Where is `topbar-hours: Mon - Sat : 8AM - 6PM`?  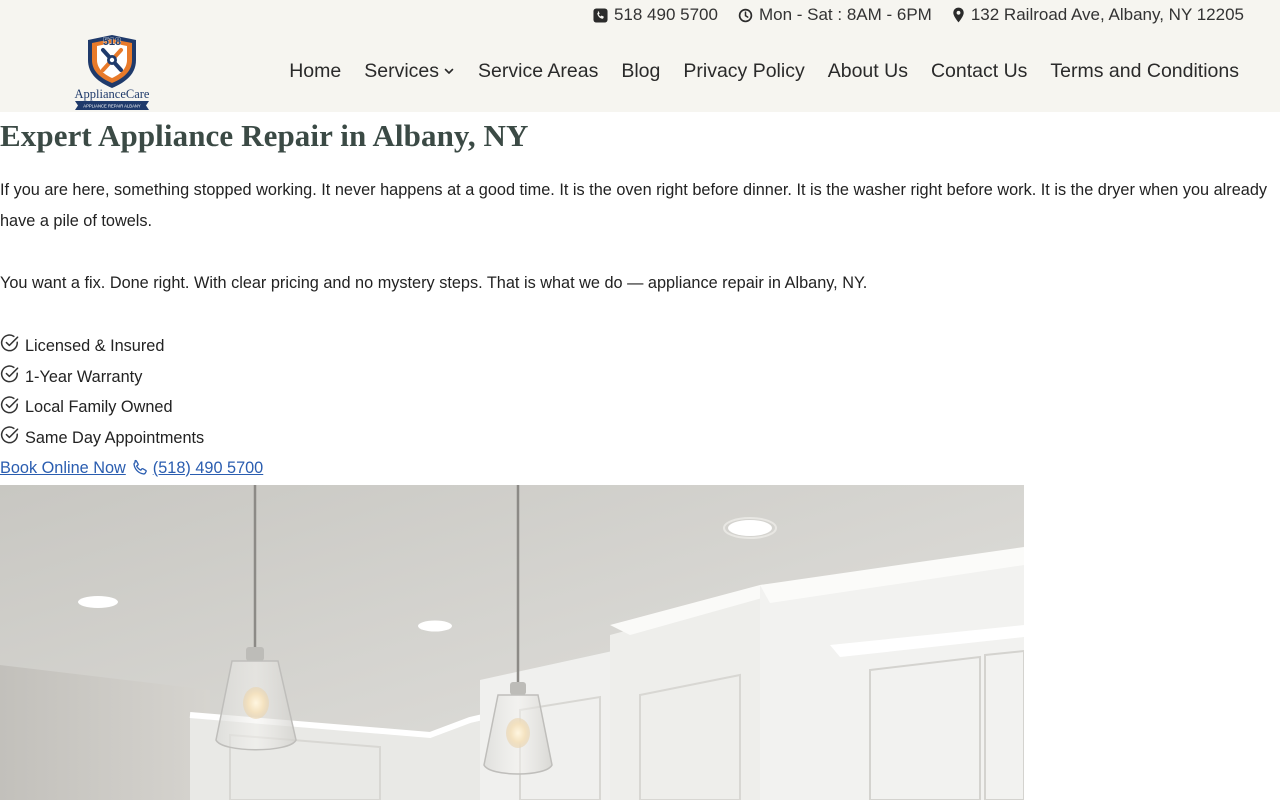 topbar-hours: Mon - Sat : 8AM - 6PM is located at coordinates (835, 15).